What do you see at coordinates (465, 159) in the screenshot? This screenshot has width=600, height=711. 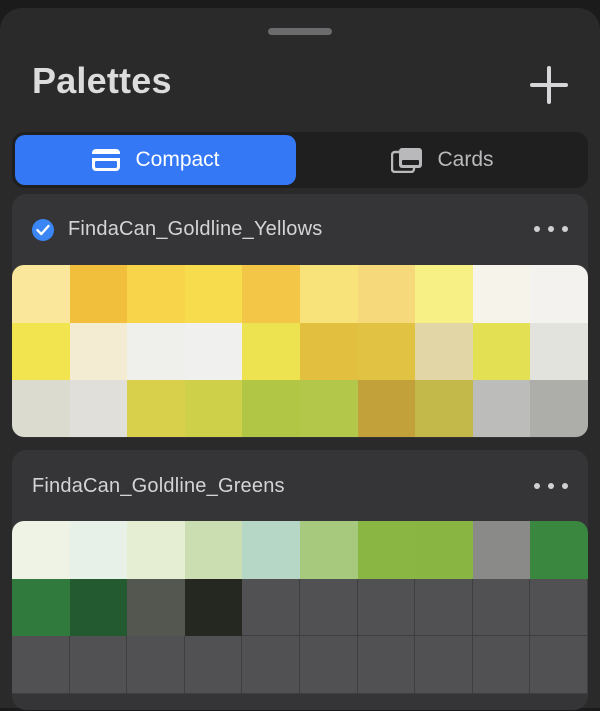 I see `cards-view-label: Cards` at bounding box center [465, 159].